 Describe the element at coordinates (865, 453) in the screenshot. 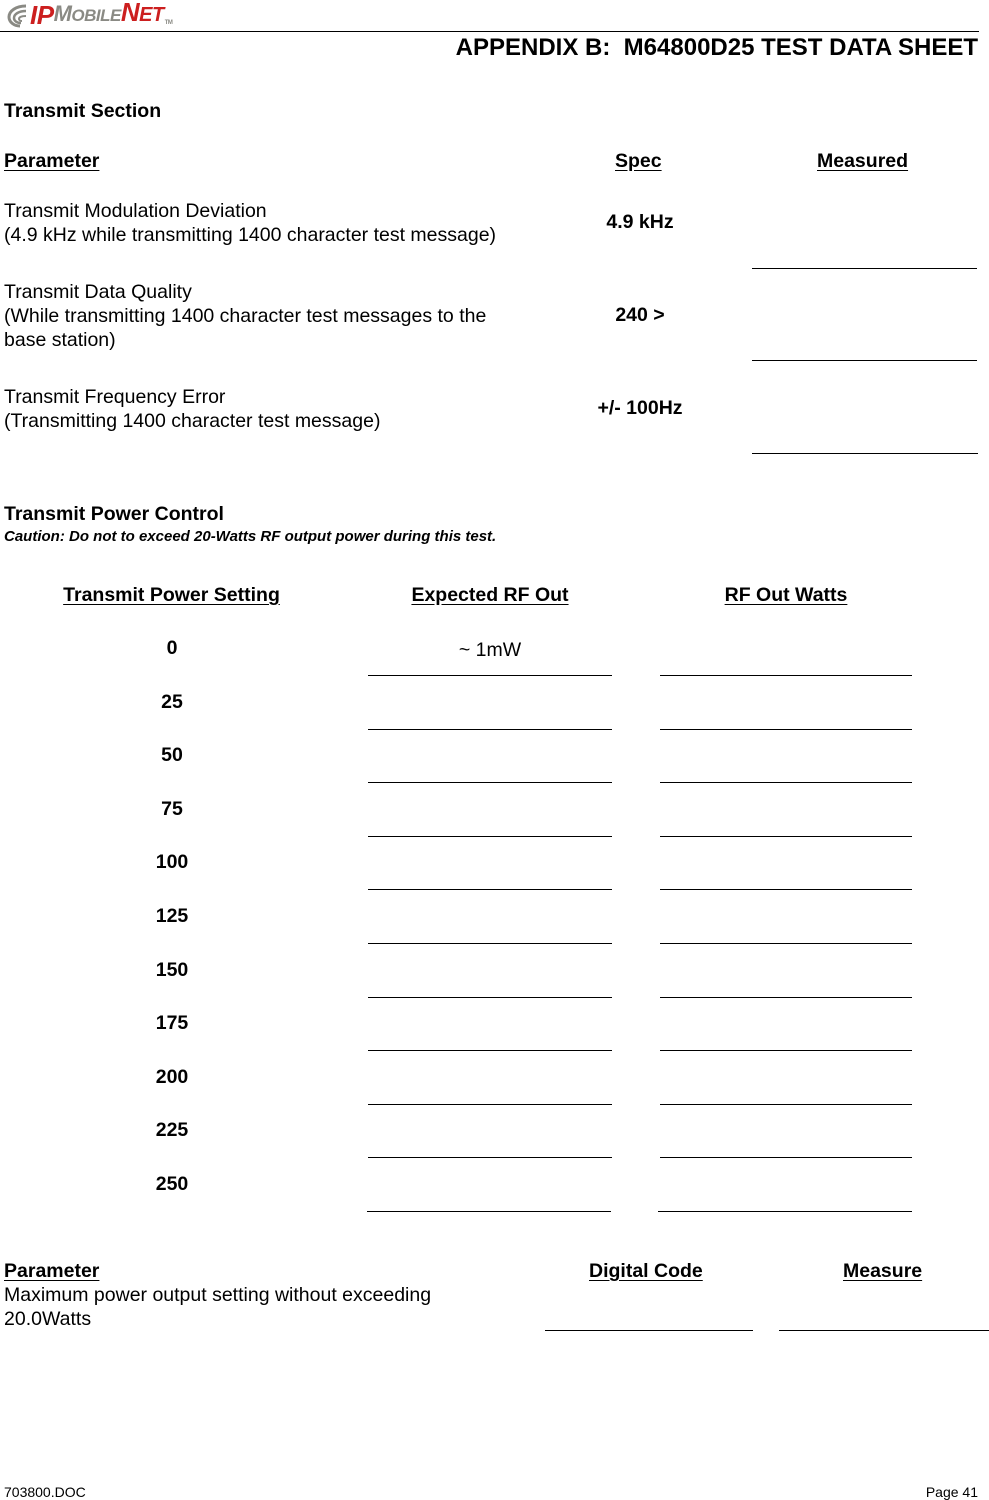

I see `measured-field-frequency-error` at that location.